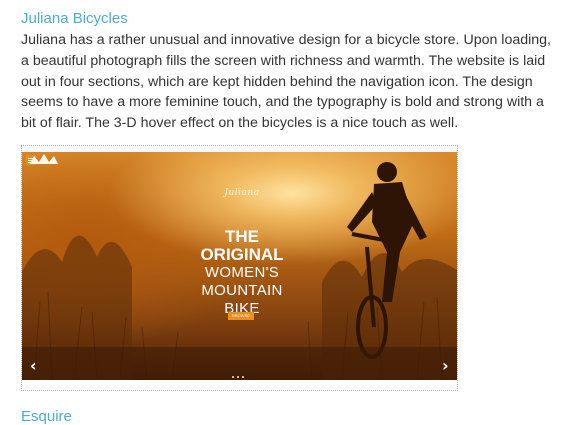 The image size is (588, 425). I want to click on slide-dots, so click(239, 372).